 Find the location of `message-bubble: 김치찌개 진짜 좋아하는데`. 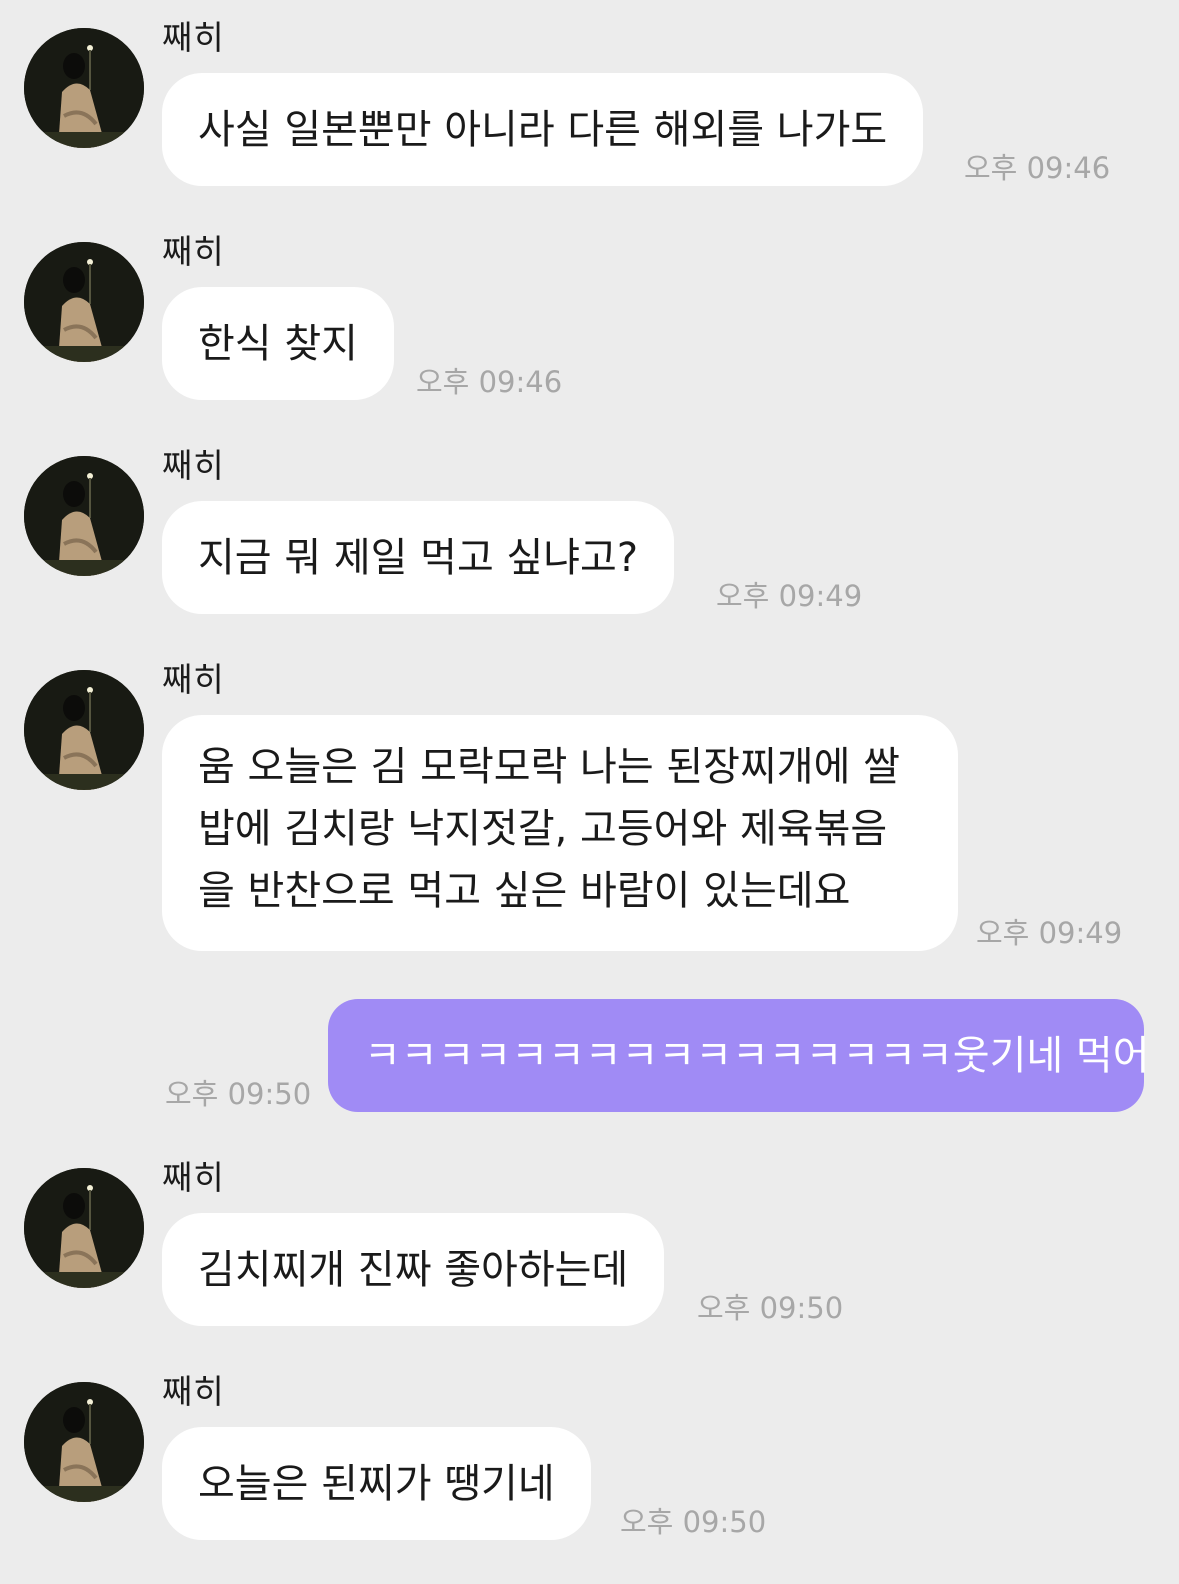

message-bubble: 김치찌개 진짜 좋아하는데 is located at coordinates (413, 1269).